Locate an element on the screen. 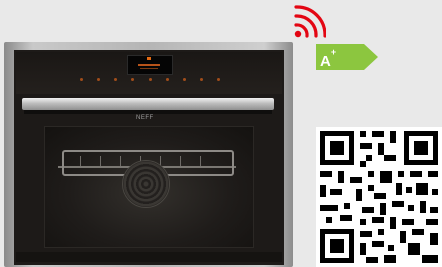 The image size is (442, 267). display-readout-secondary is located at coordinates (149, 68).